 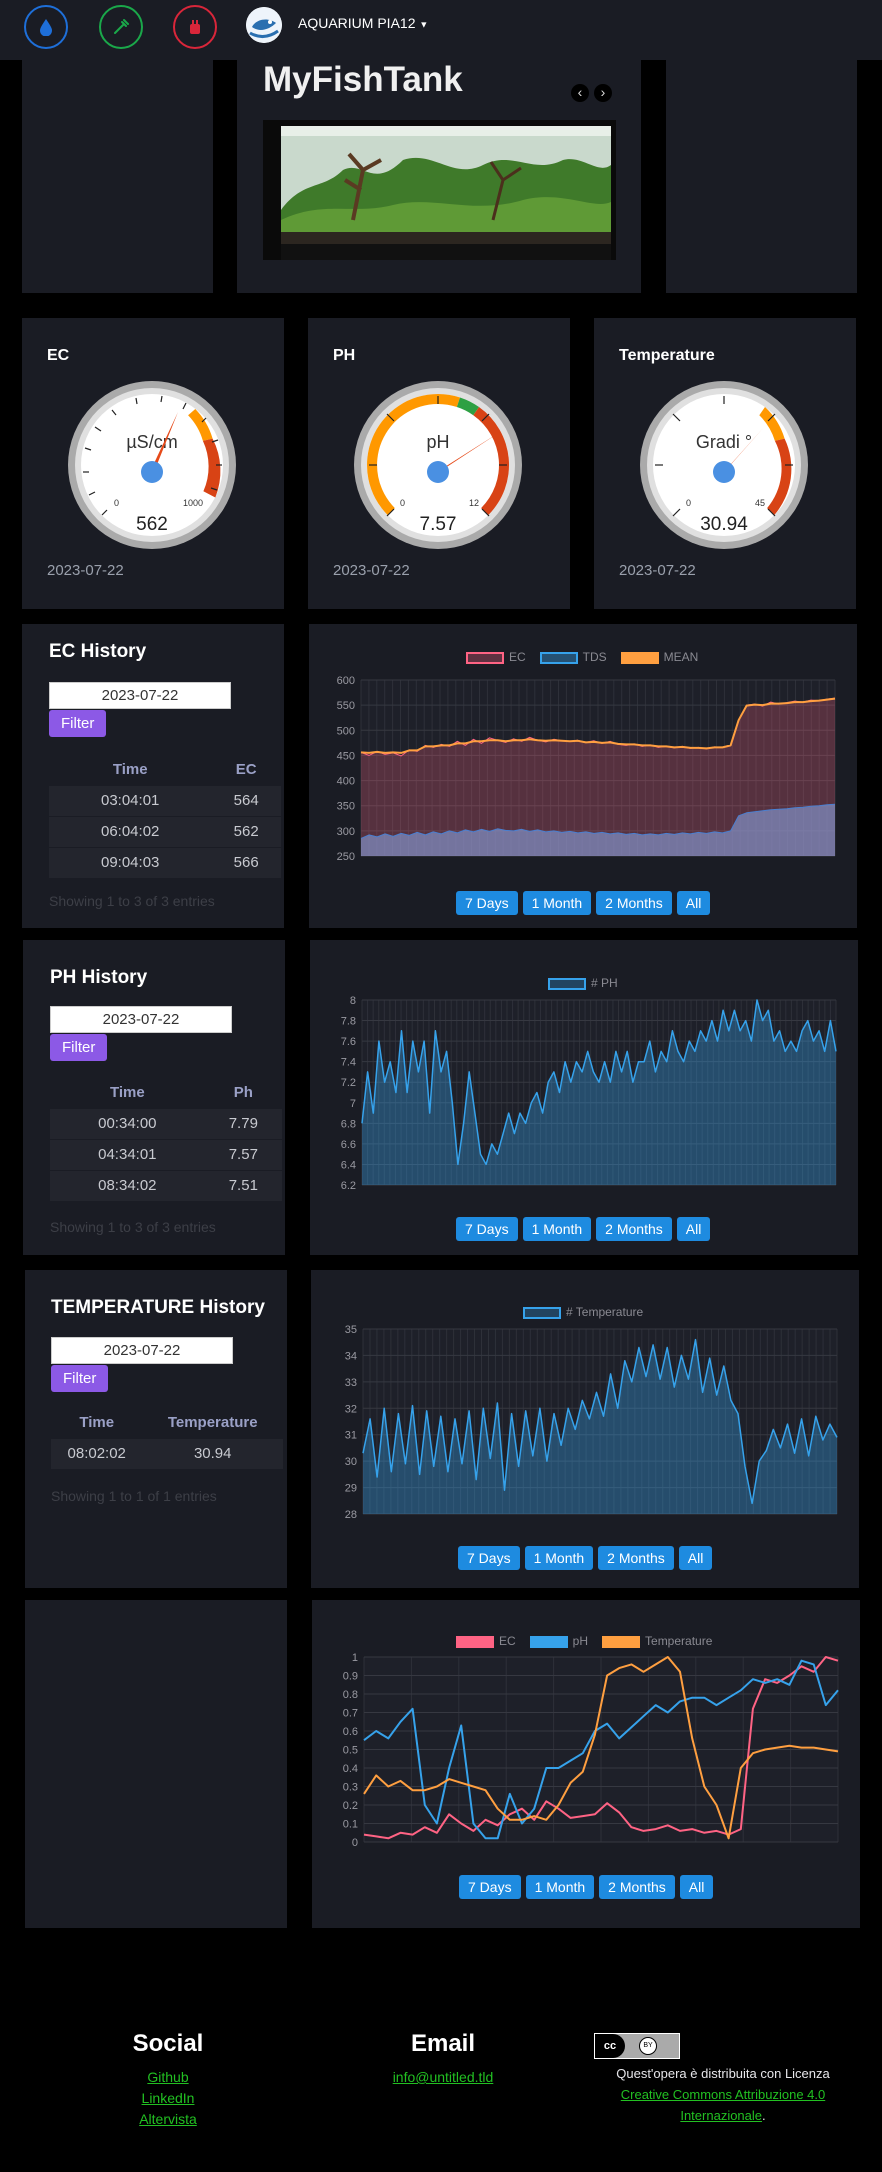 I want to click on y-tick-label: 6.8, so click(x=348, y=1124).